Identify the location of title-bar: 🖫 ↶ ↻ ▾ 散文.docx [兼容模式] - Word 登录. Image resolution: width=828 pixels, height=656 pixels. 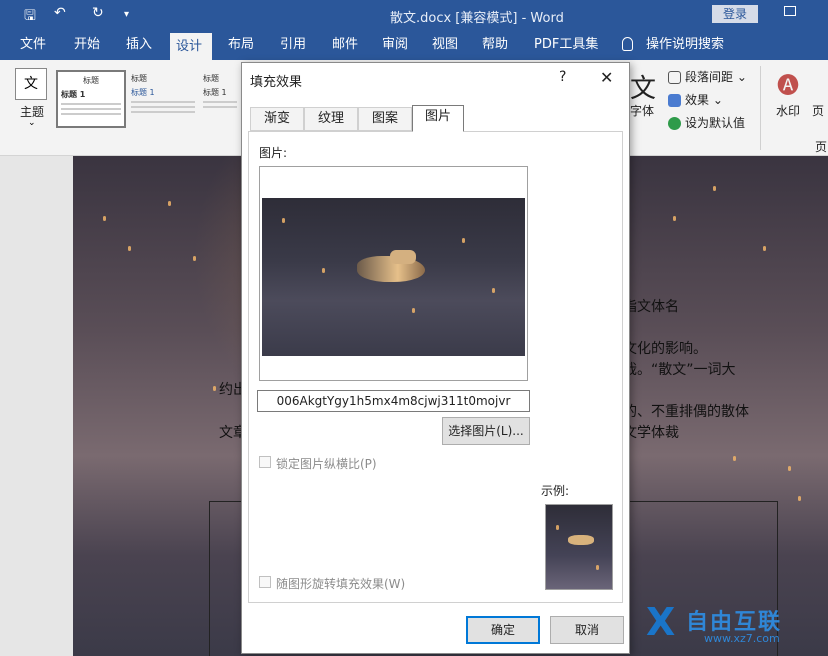
(414, 15).